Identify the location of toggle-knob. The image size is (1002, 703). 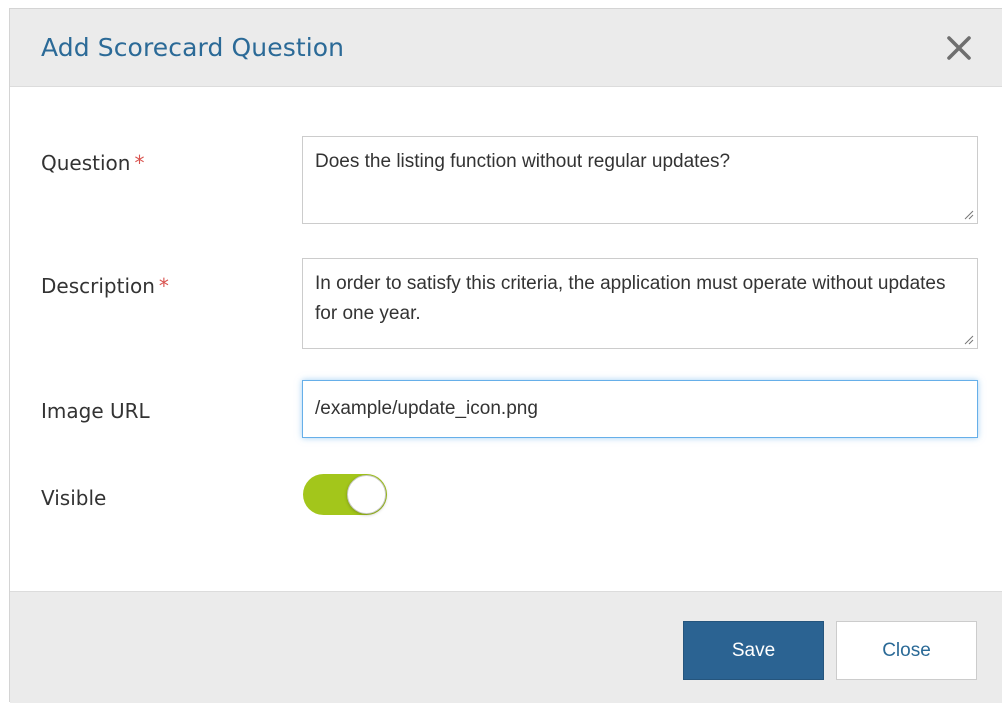
(366, 494).